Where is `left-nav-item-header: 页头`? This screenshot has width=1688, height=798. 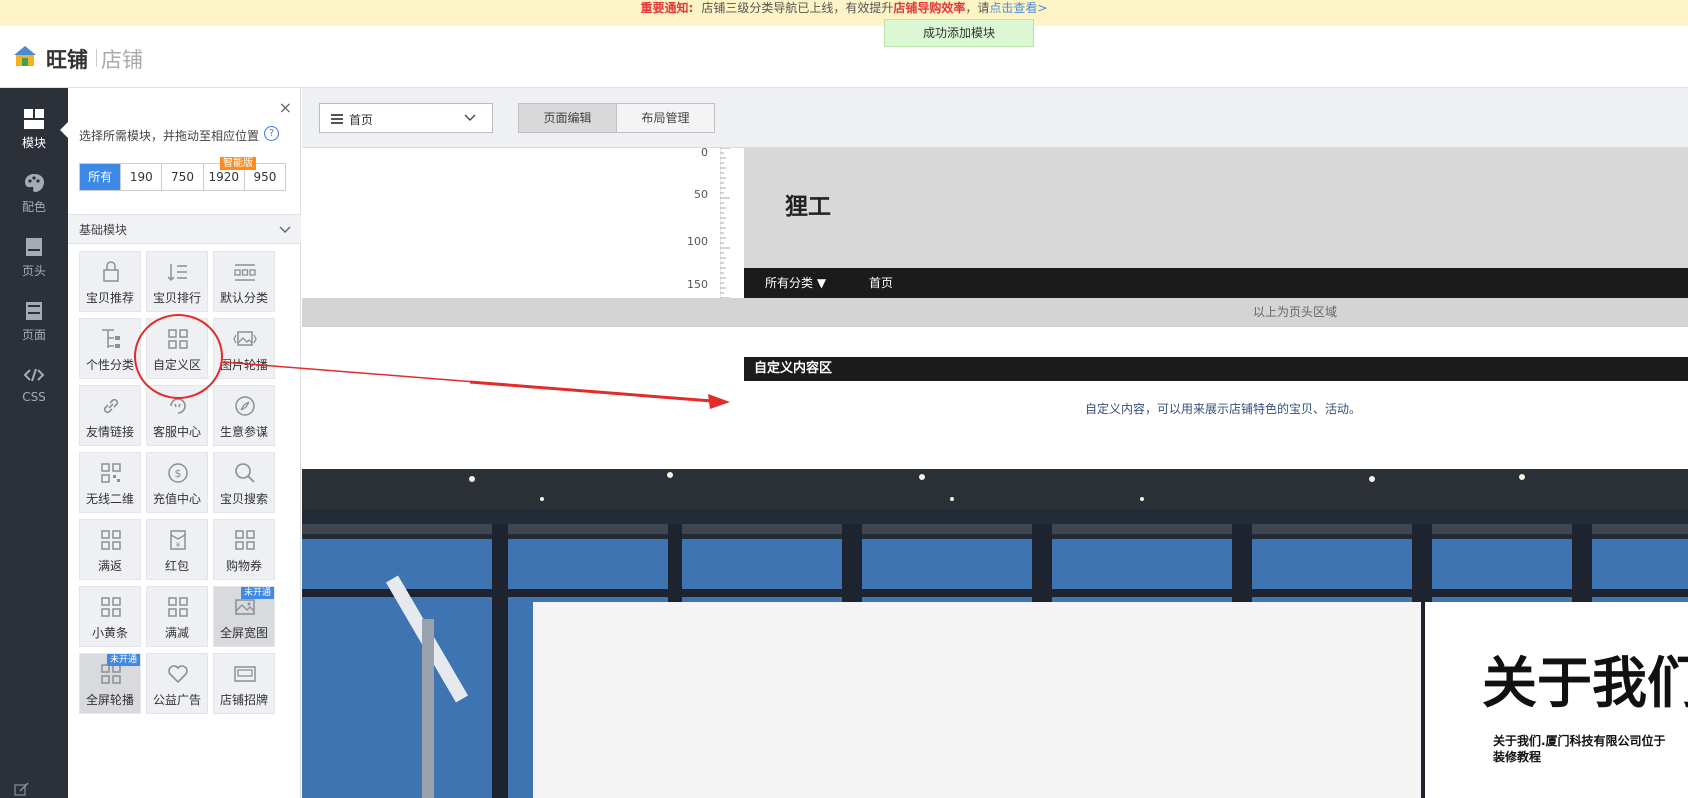
left-nav-item-header: 页头 is located at coordinates (34, 254).